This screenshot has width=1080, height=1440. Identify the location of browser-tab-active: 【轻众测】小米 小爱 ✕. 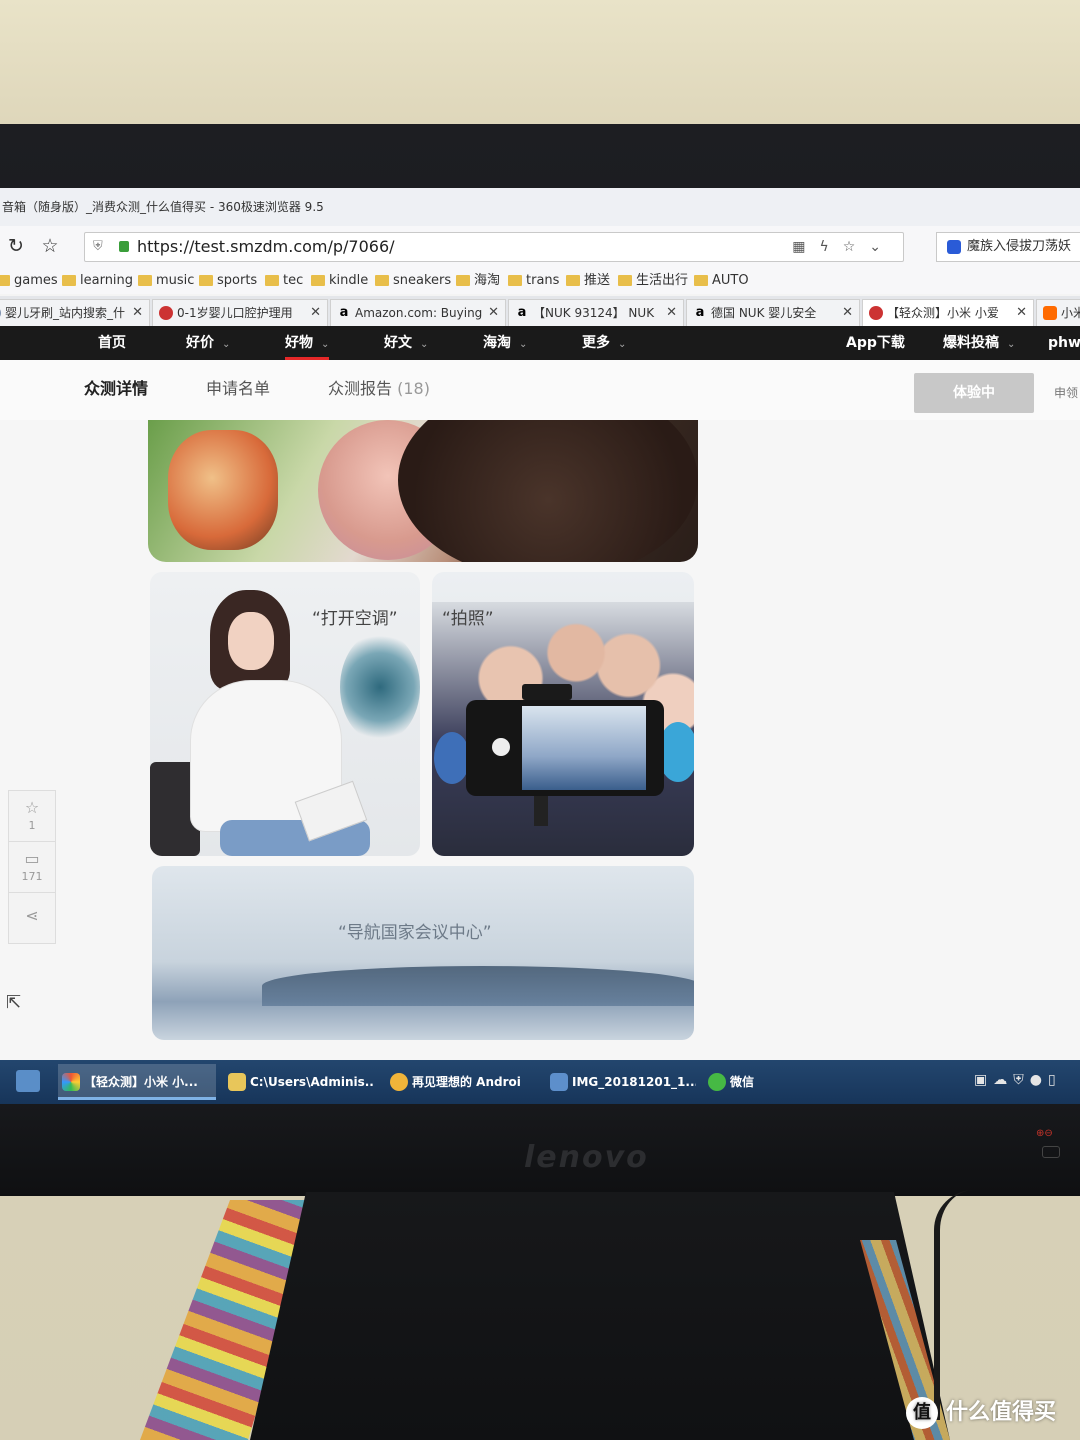
(948, 312).